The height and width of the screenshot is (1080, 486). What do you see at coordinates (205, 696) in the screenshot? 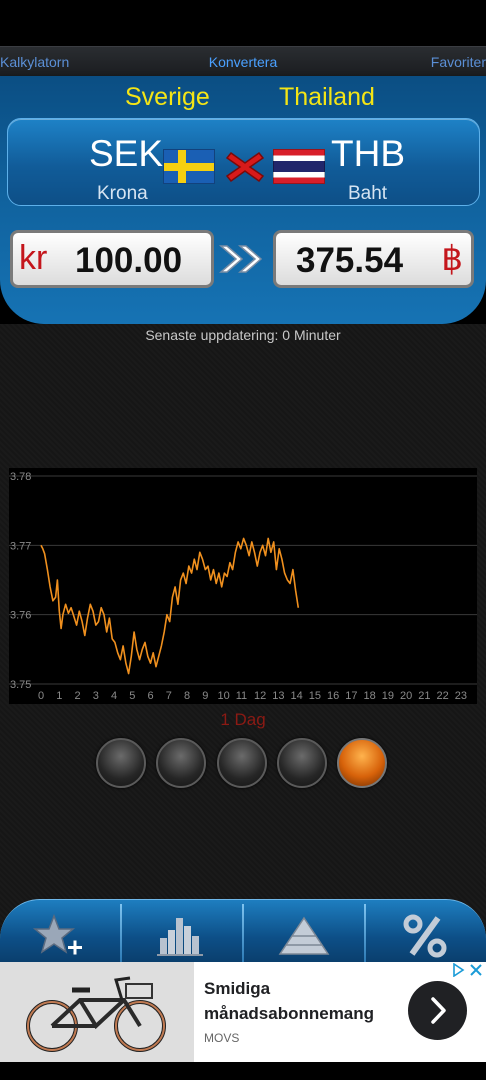
I see `x-tick-label: 9` at bounding box center [205, 696].